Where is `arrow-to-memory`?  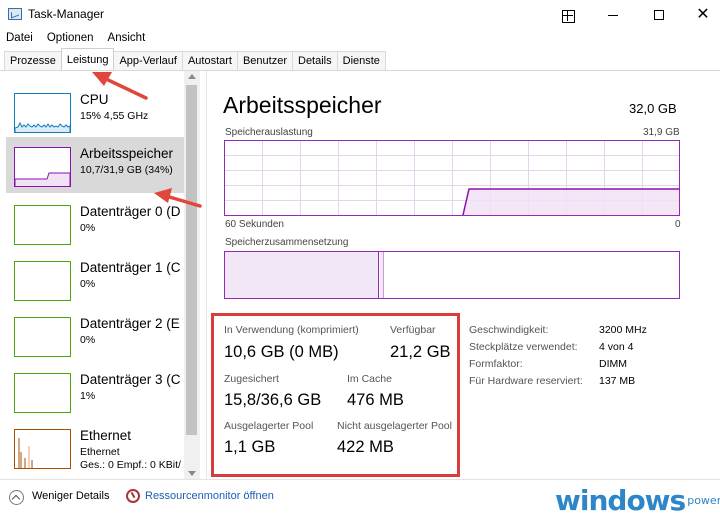 arrow-to-memory is located at coordinates (183, 201).